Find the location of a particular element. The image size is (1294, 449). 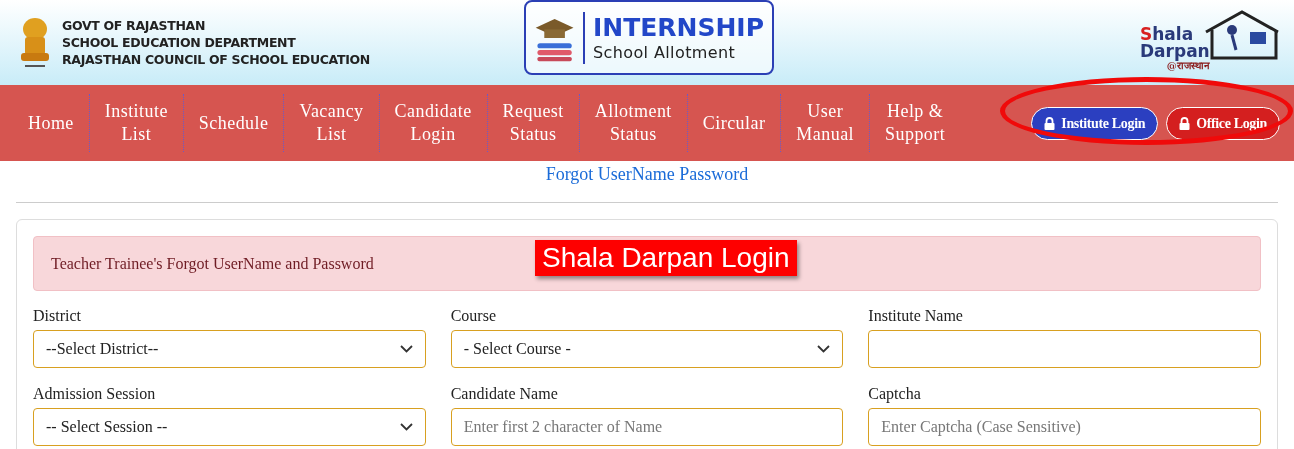

field-label: District is located at coordinates (57, 316).